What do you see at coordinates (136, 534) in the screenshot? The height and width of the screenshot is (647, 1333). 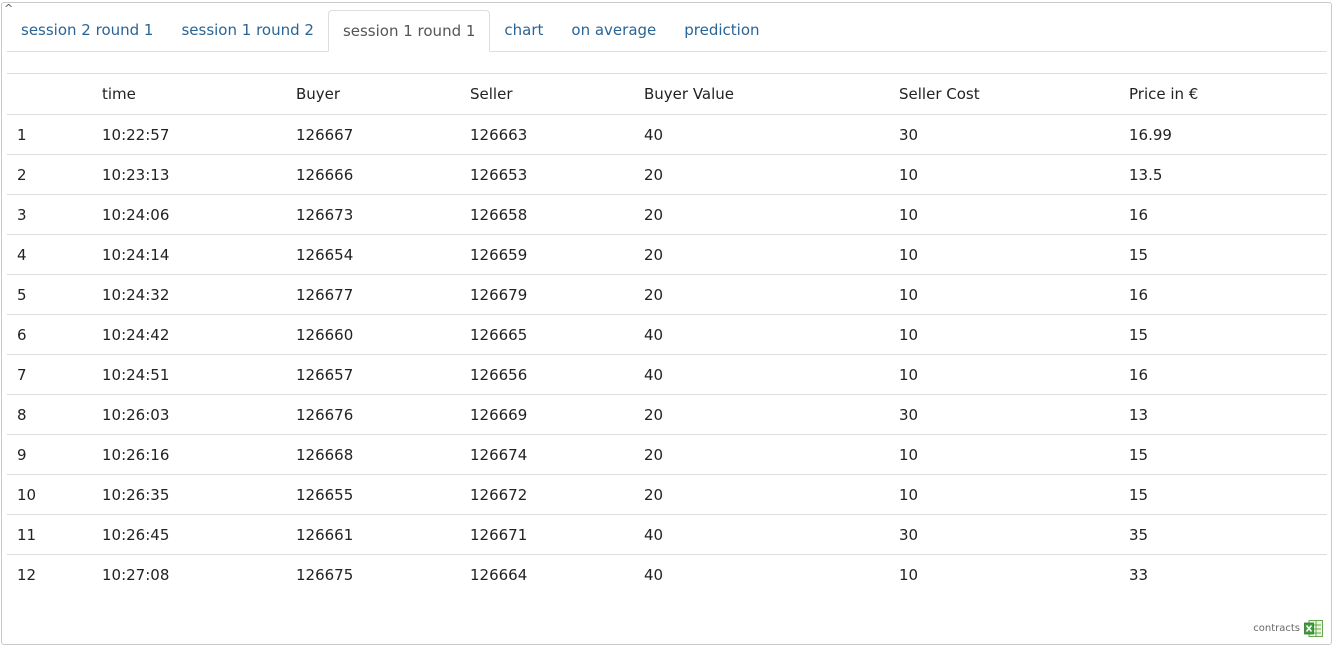 I see `time-cell: 10:26:45` at bounding box center [136, 534].